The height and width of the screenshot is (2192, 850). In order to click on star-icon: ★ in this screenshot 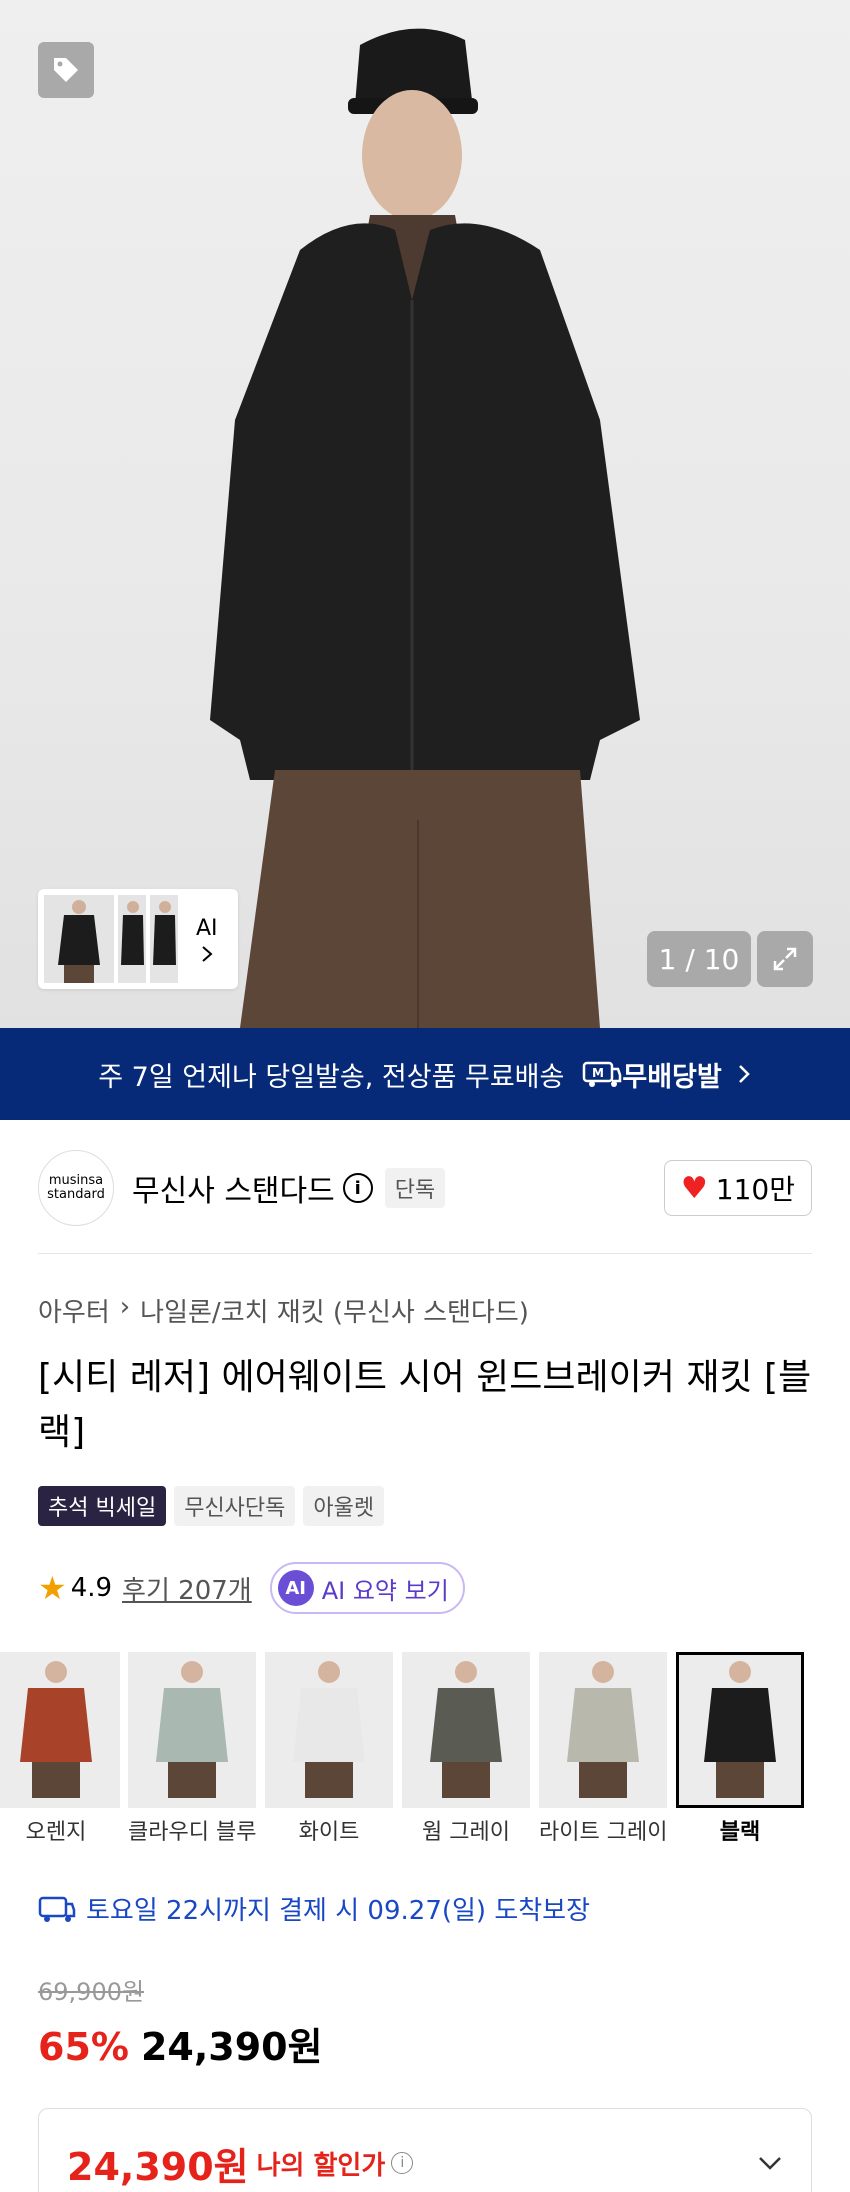, I will do `click(52, 1588)`.